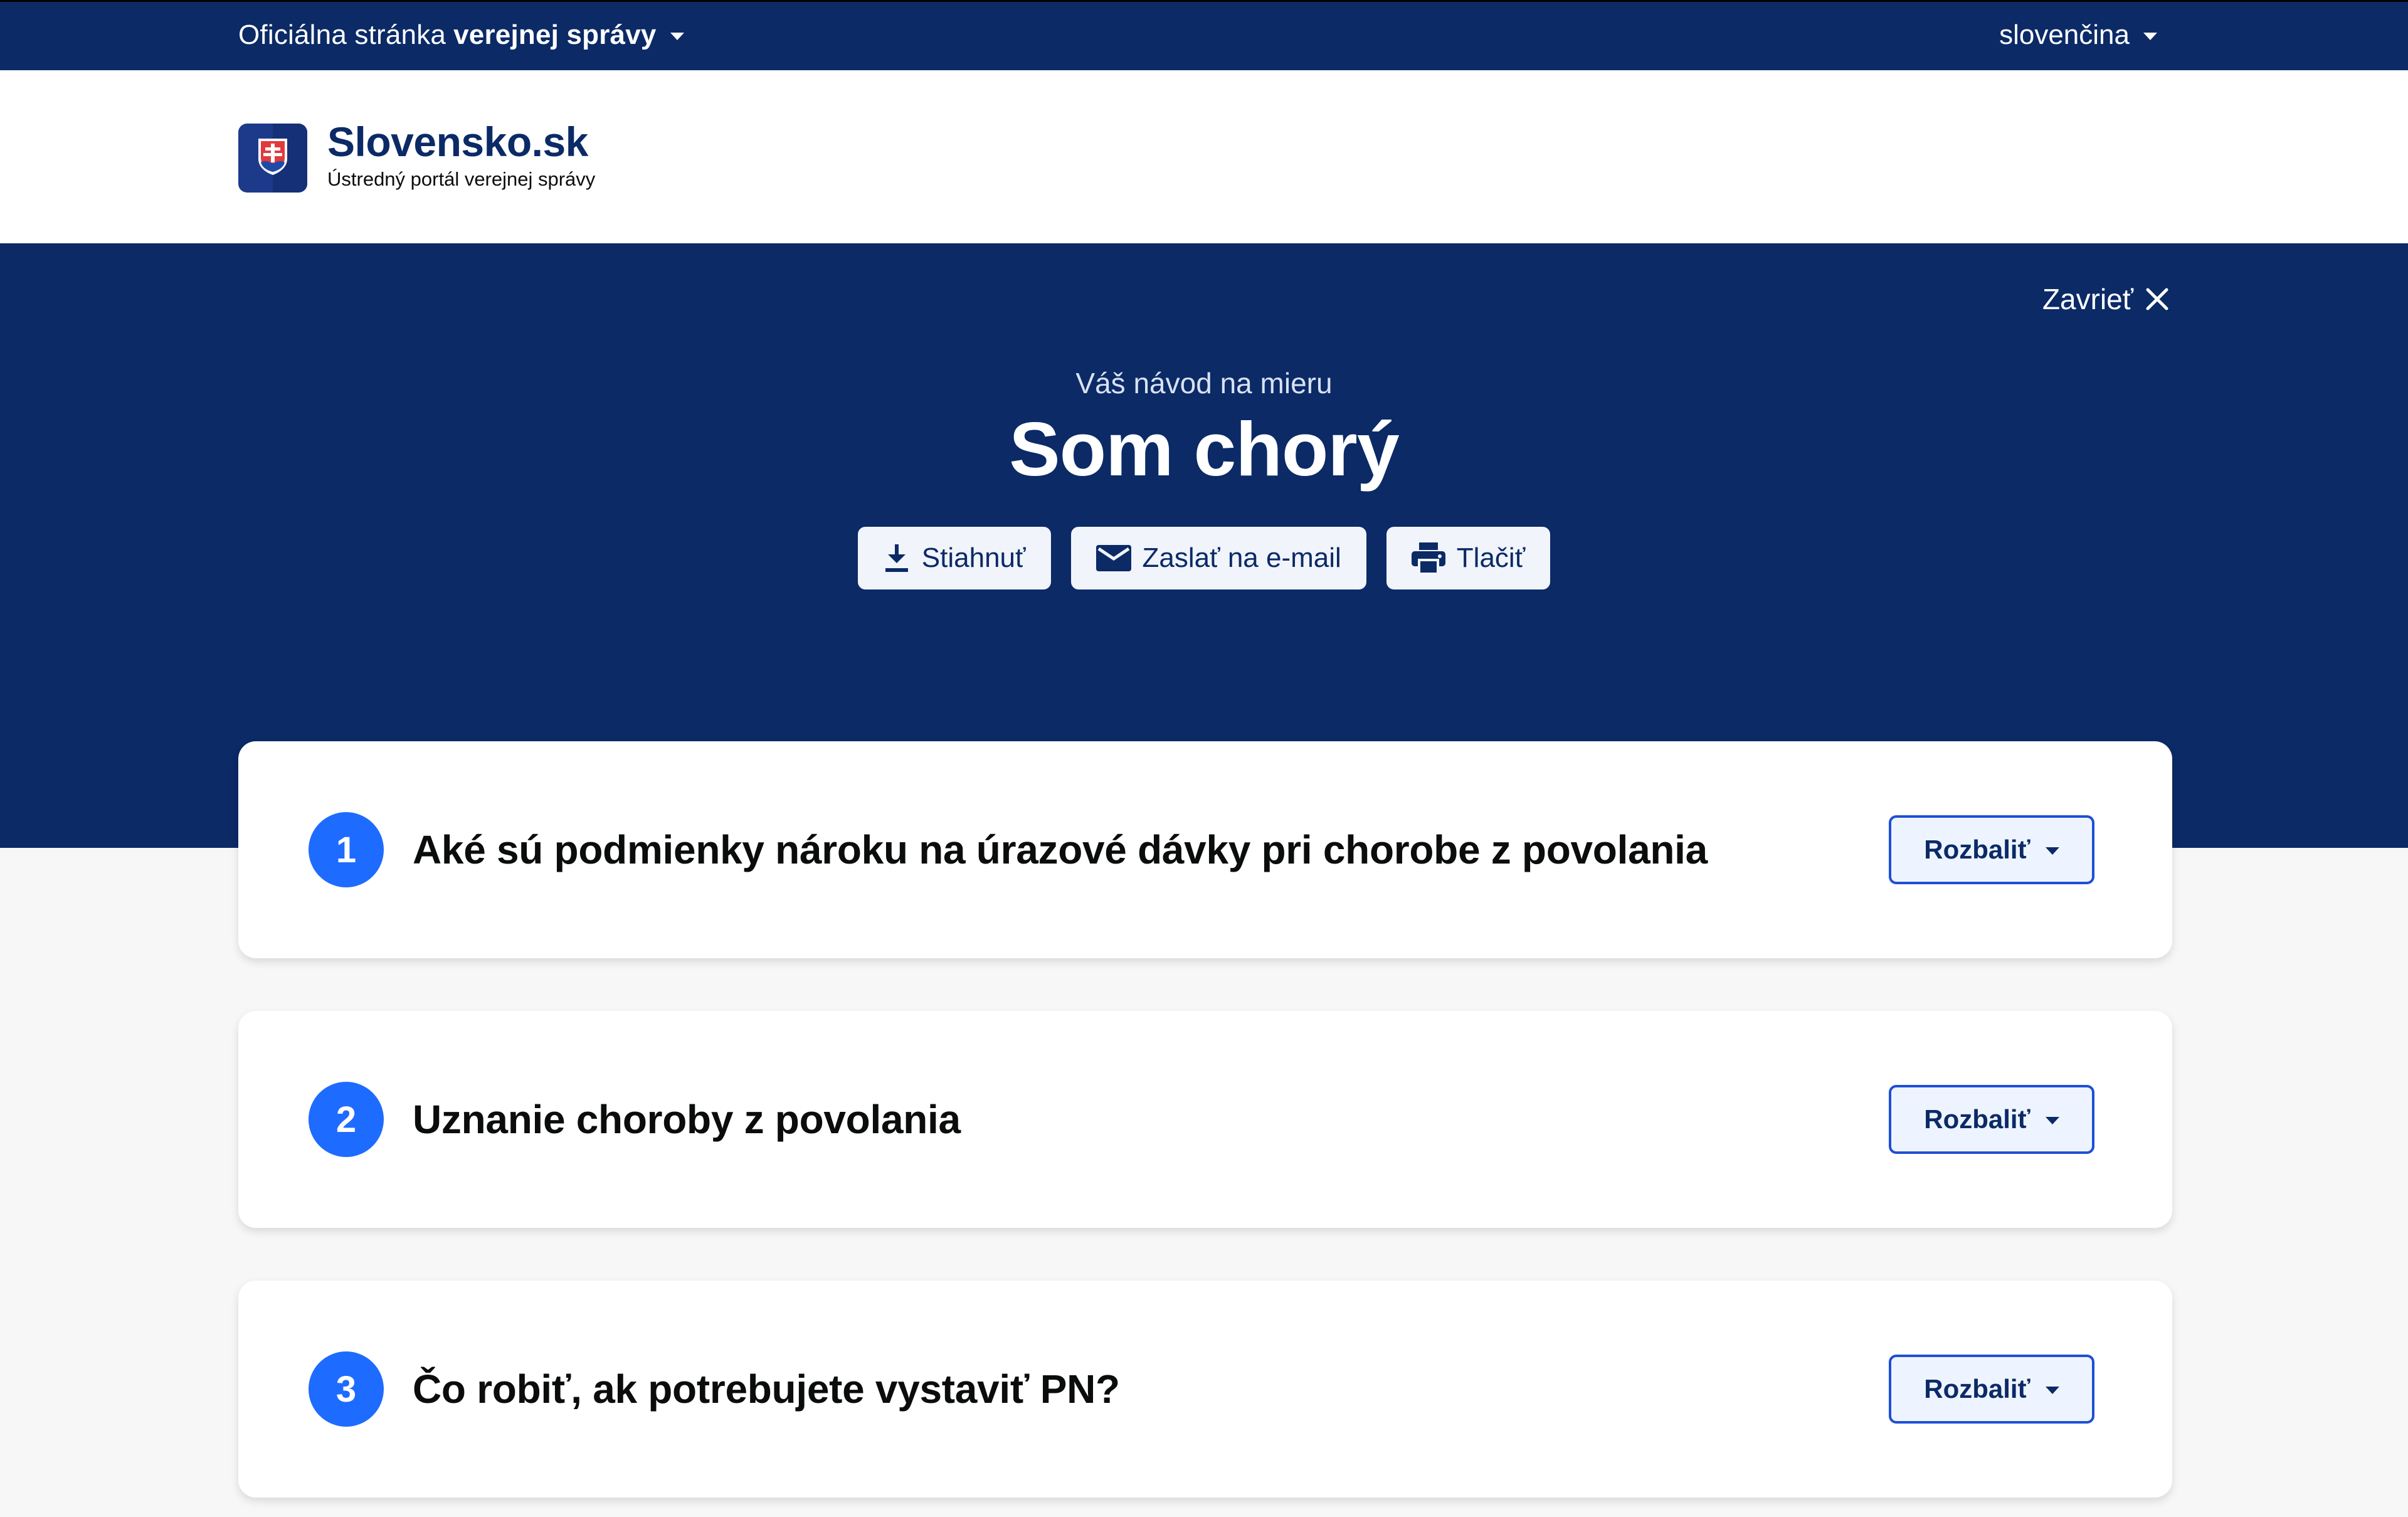 Image resolution: width=2408 pixels, height=1517 pixels. I want to click on official-prefix: Oficiálna stránka, so click(342, 34).